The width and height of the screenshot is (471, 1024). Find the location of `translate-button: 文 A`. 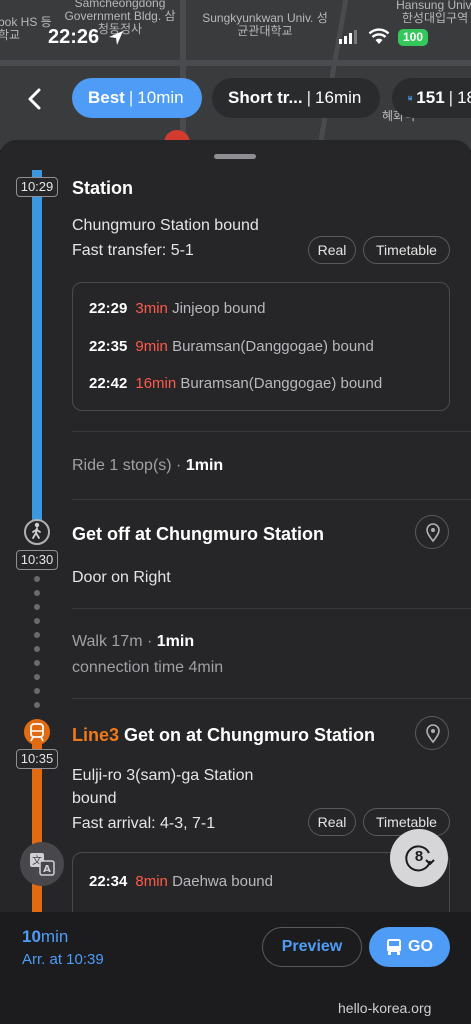

translate-button: 文 A is located at coordinates (42, 864).